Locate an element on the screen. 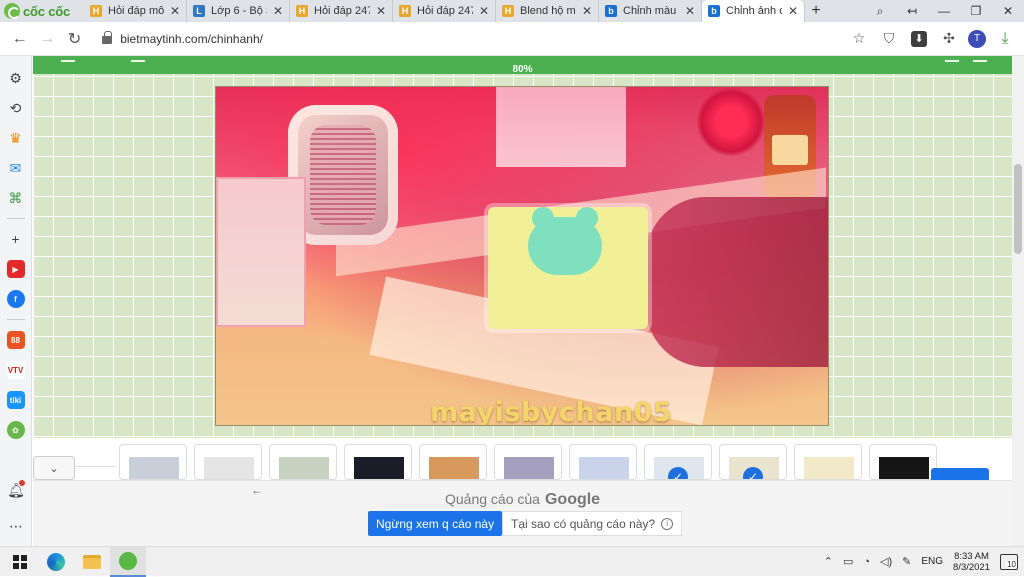 This screenshot has height=577, width=1024. language-indicator: ENG is located at coordinates (932, 561).